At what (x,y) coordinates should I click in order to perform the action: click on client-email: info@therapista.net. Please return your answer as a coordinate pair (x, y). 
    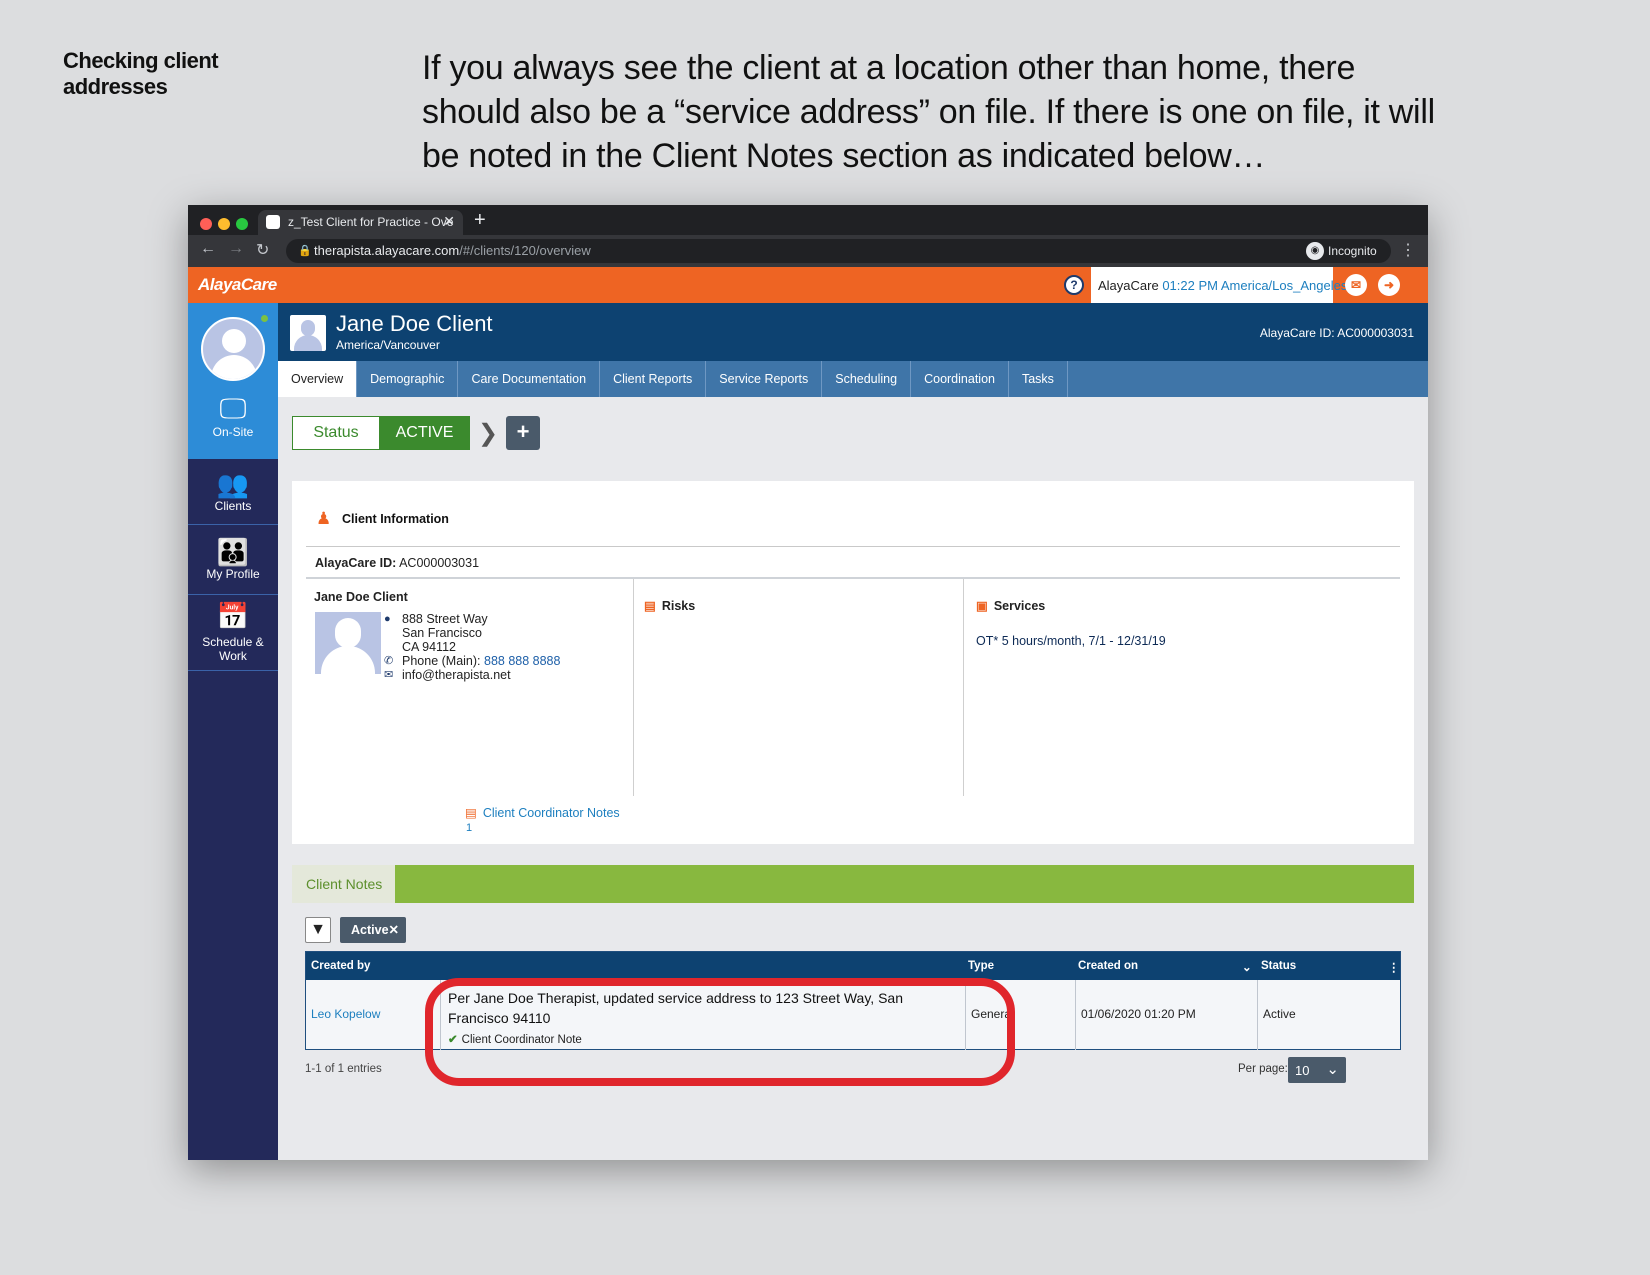
    Looking at the image, I should click on (456, 675).